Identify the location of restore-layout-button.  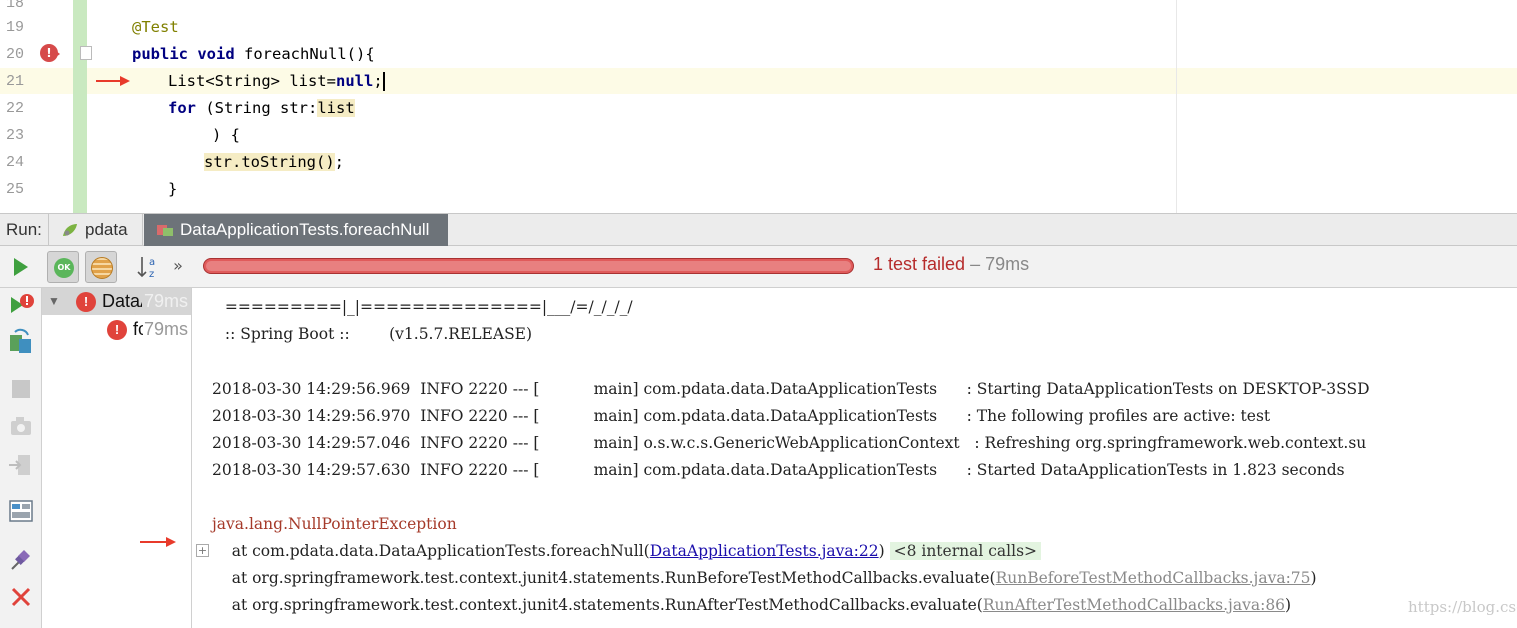
(21, 511).